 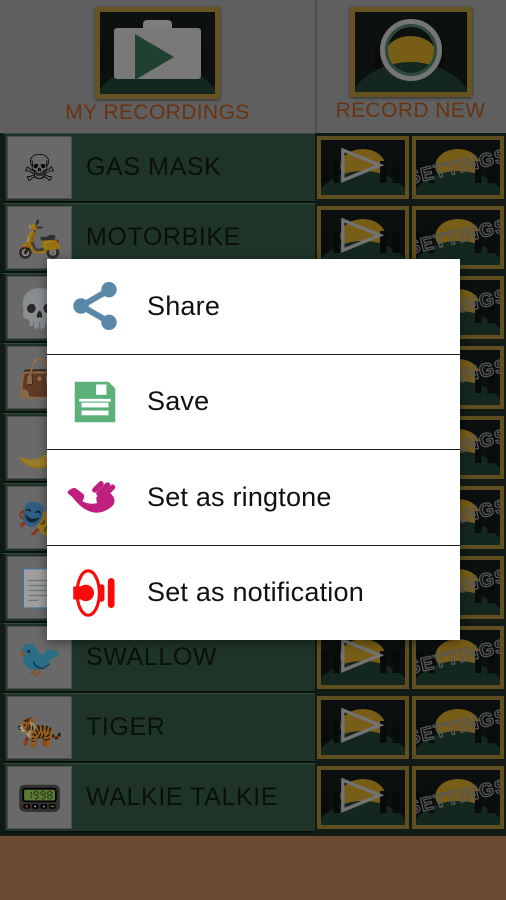 I want to click on list-item-label: SWALLOW, so click(x=152, y=657).